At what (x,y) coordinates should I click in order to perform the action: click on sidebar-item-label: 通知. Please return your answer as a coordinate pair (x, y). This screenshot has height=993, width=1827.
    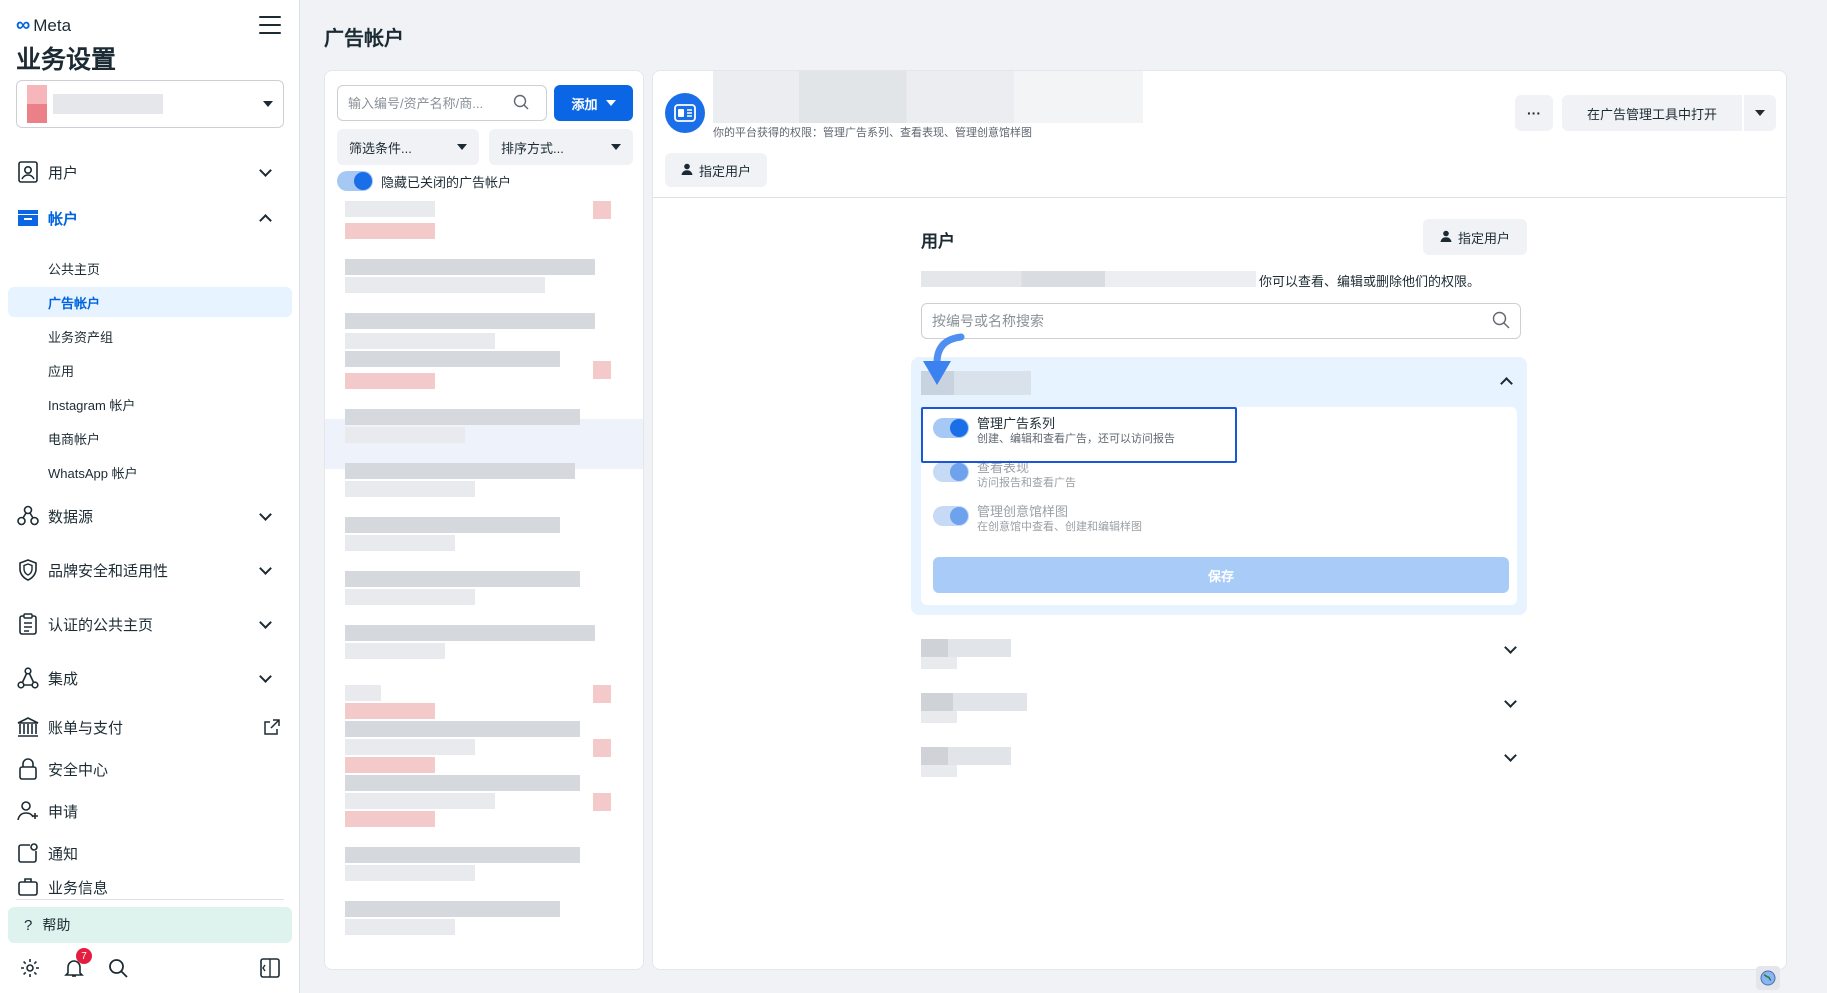
    Looking at the image, I should click on (63, 854).